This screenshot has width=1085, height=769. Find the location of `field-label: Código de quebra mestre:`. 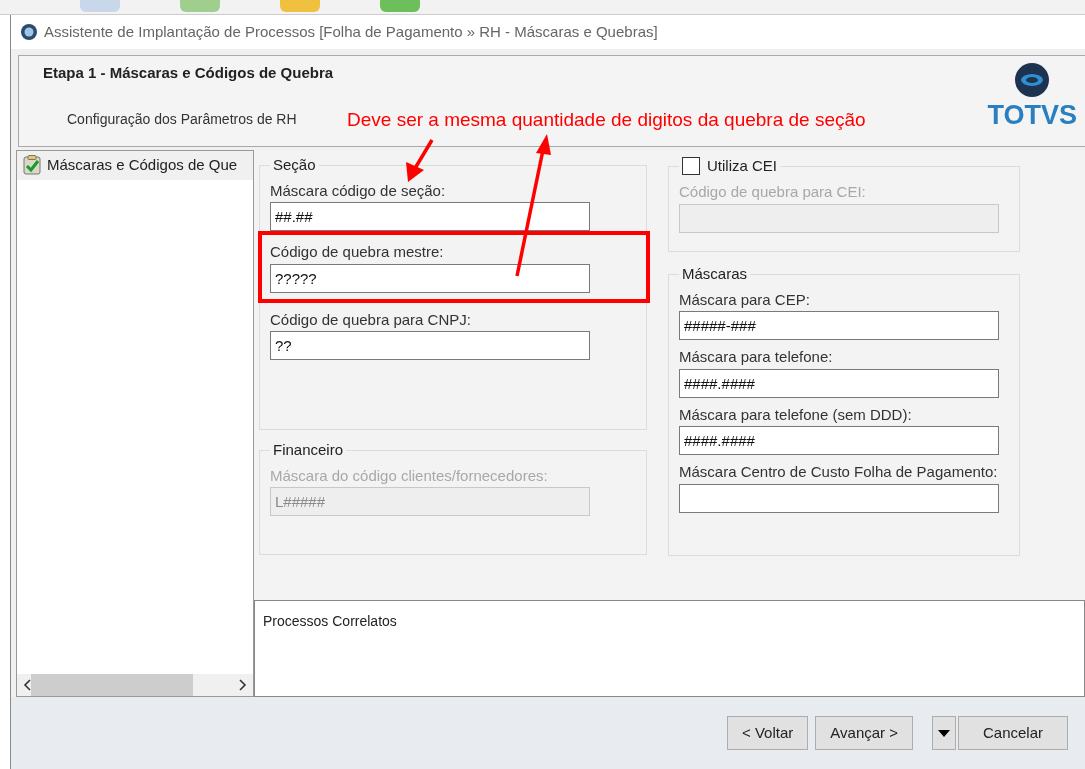

field-label: Código de quebra mestre: is located at coordinates (357, 252).